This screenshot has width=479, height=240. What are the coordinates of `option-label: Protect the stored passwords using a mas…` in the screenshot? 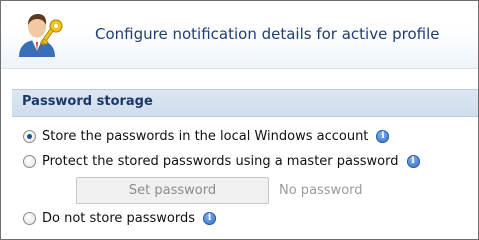 It's located at (220, 161).